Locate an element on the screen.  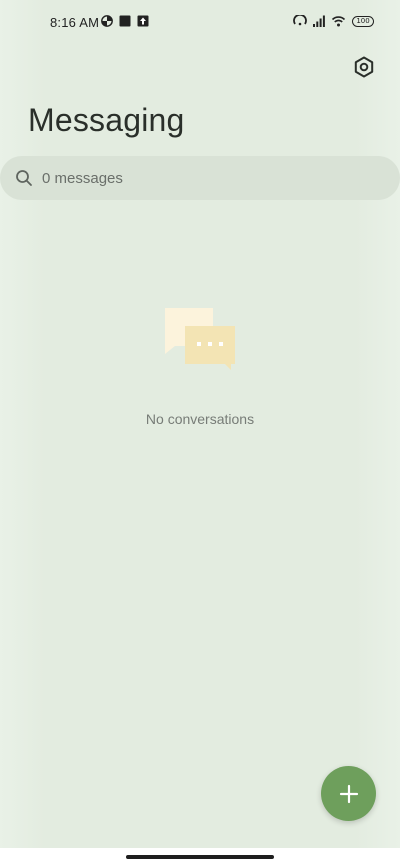
status-left-icons is located at coordinates (125, 21).